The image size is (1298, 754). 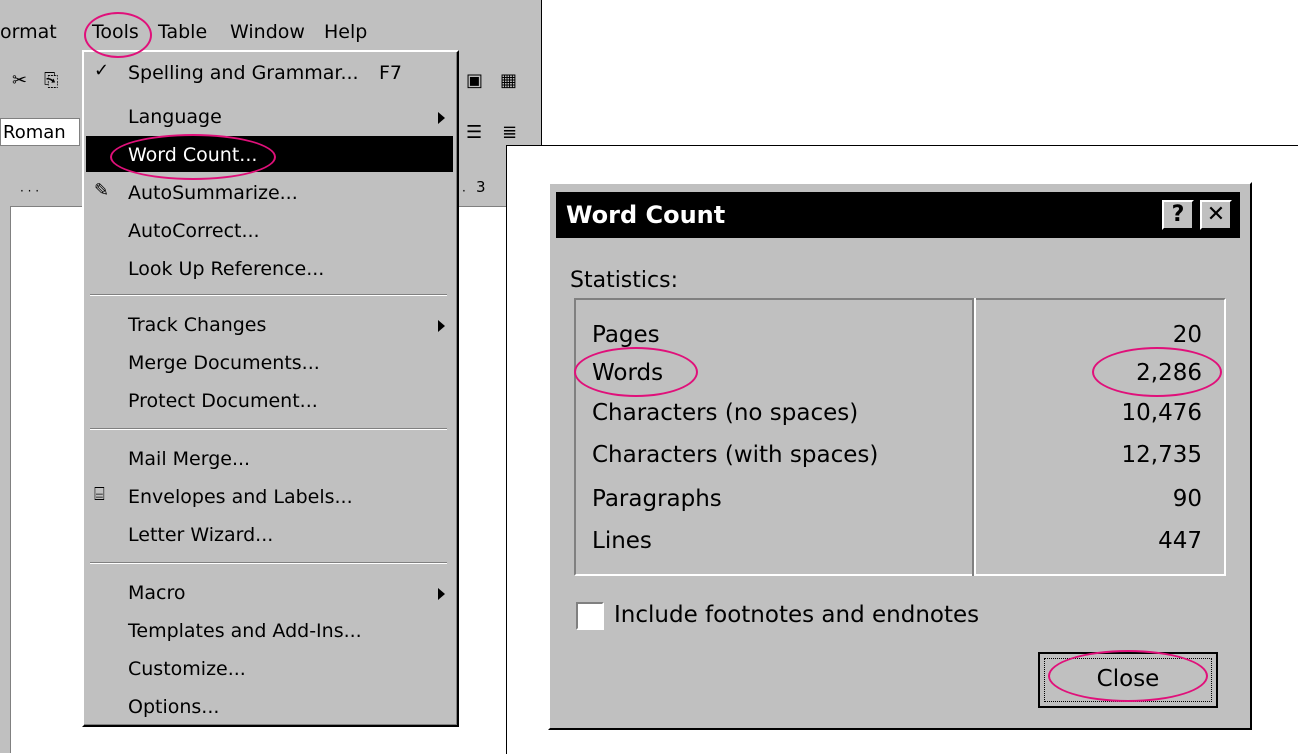 What do you see at coordinates (391, 73) in the screenshot?
I see `spelling-shortcut: F7` at bounding box center [391, 73].